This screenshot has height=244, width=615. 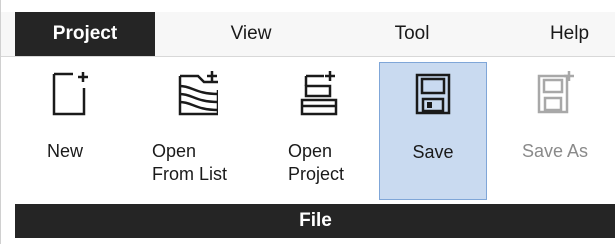 I want to click on save-as-disk-icon, so click(x=555, y=92).